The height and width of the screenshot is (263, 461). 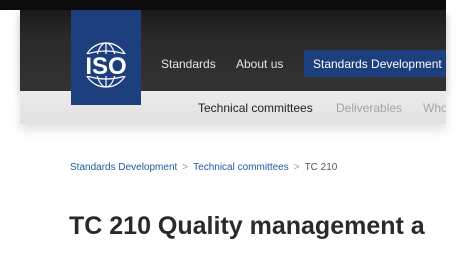 What do you see at coordinates (369, 108) in the screenshot?
I see `subnav-deliverables: Deliverables` at bounding box center [369, 108].